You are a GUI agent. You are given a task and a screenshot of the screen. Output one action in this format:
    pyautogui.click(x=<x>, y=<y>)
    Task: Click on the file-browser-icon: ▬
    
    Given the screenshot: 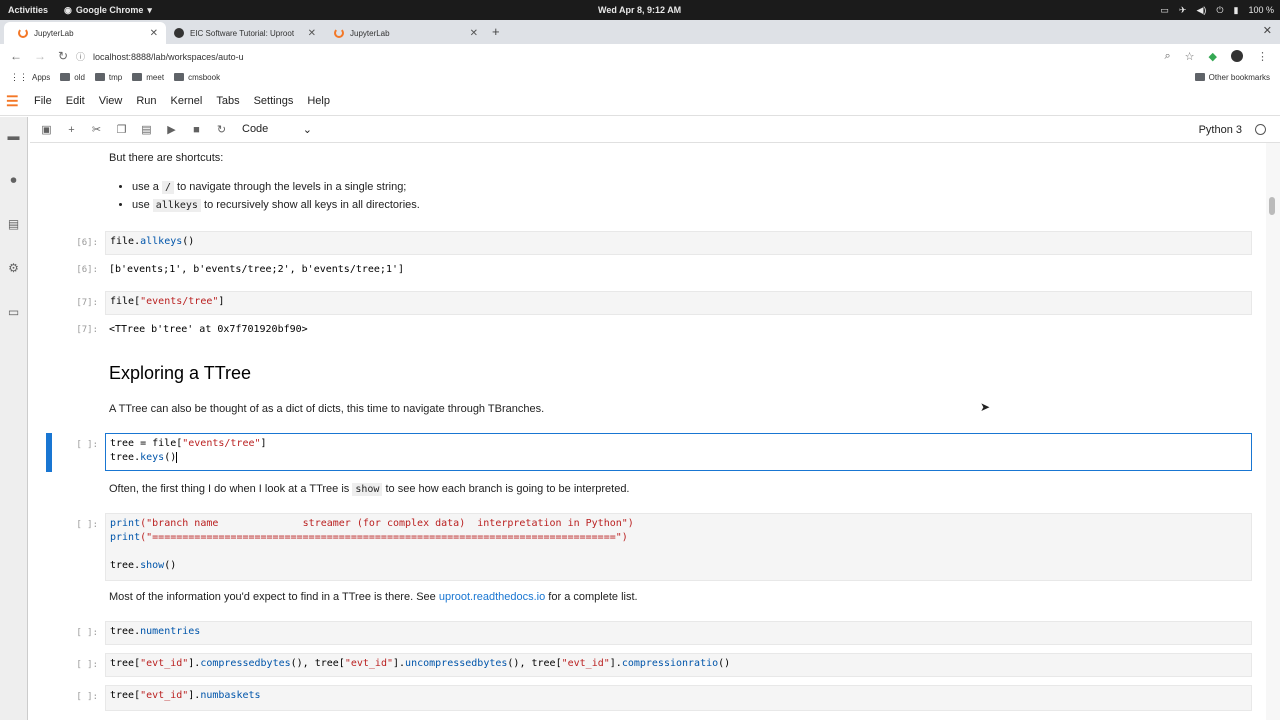 What is the action you would take?
    pyautogui.click(x=13, y=136)
    